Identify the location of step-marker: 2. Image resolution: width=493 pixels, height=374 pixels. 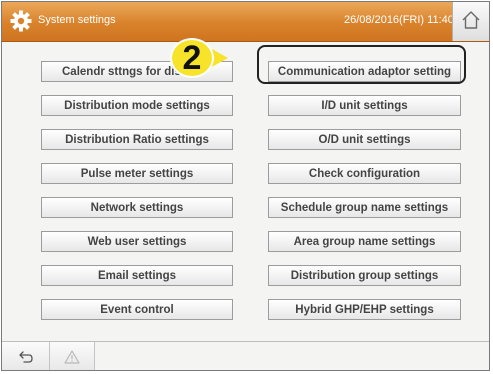
(200, 58).